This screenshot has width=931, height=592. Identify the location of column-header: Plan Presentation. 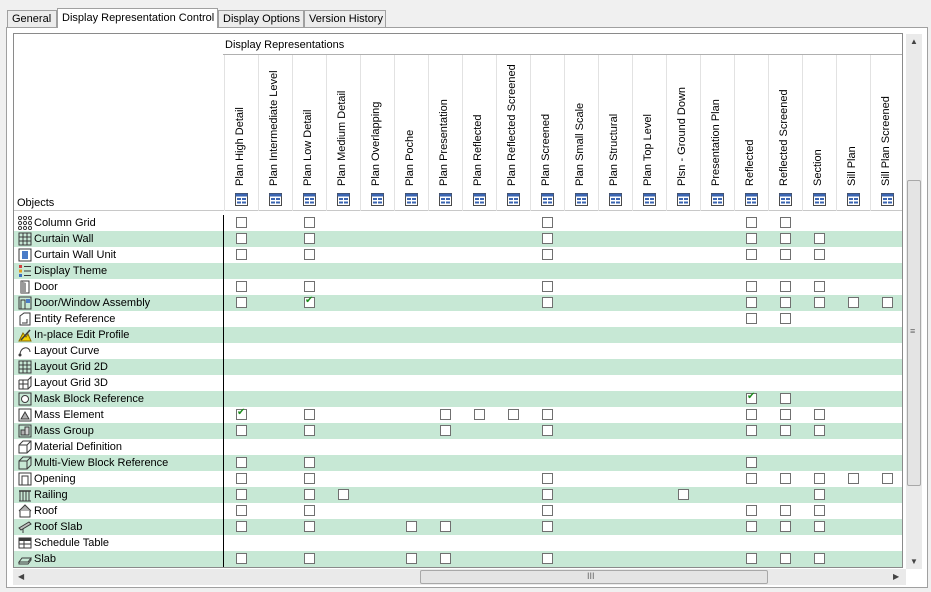
(444, 142).